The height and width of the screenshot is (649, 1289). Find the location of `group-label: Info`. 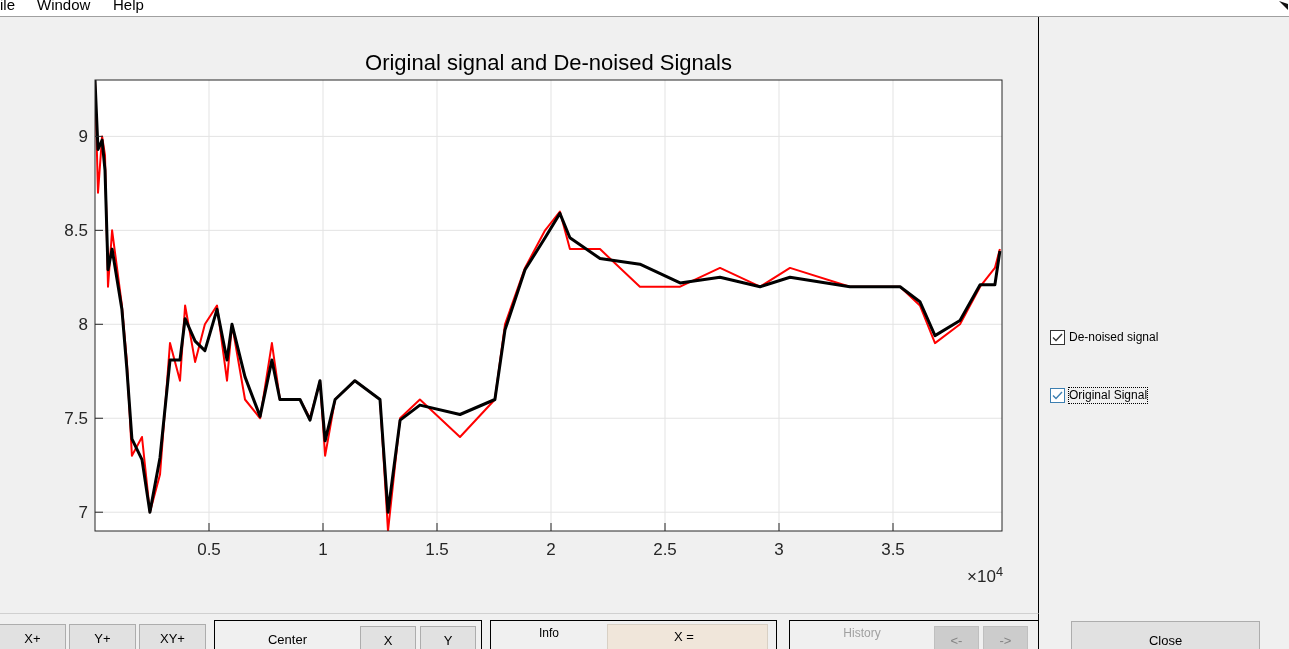

group-label: Info is located at coordinates (549, 633).